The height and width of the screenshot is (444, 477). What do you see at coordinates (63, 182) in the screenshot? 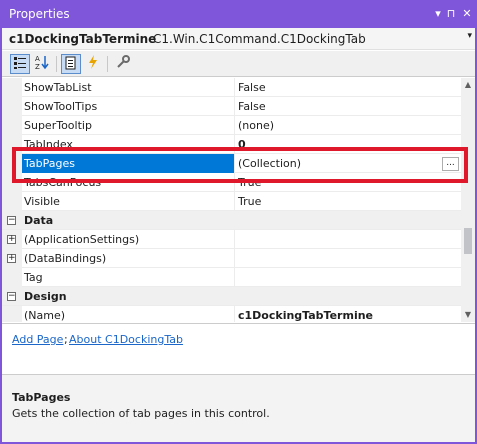
I see `property-name: TabsCanFocus` at bounding box center [63, 182].